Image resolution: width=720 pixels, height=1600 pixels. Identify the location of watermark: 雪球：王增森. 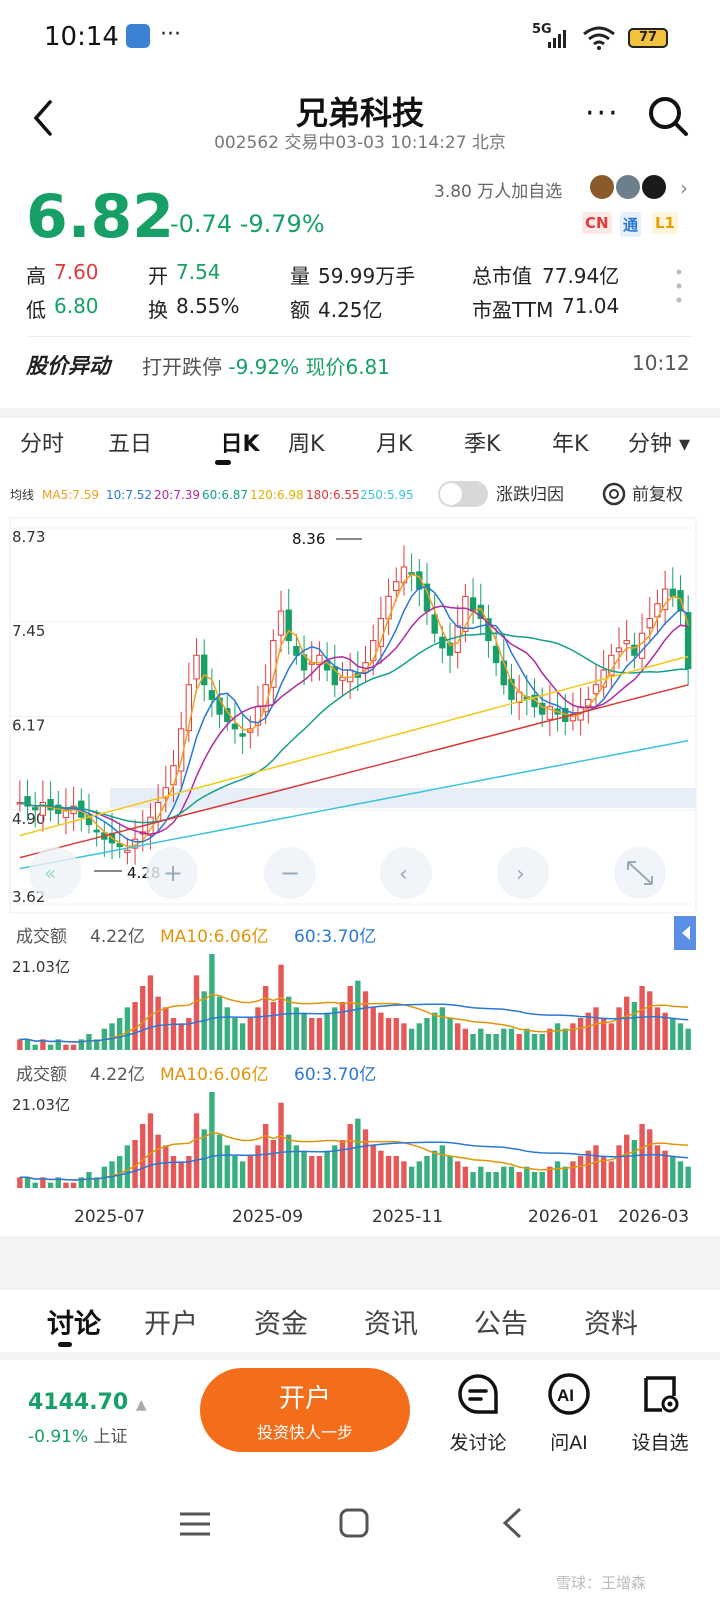
(601, 1583).